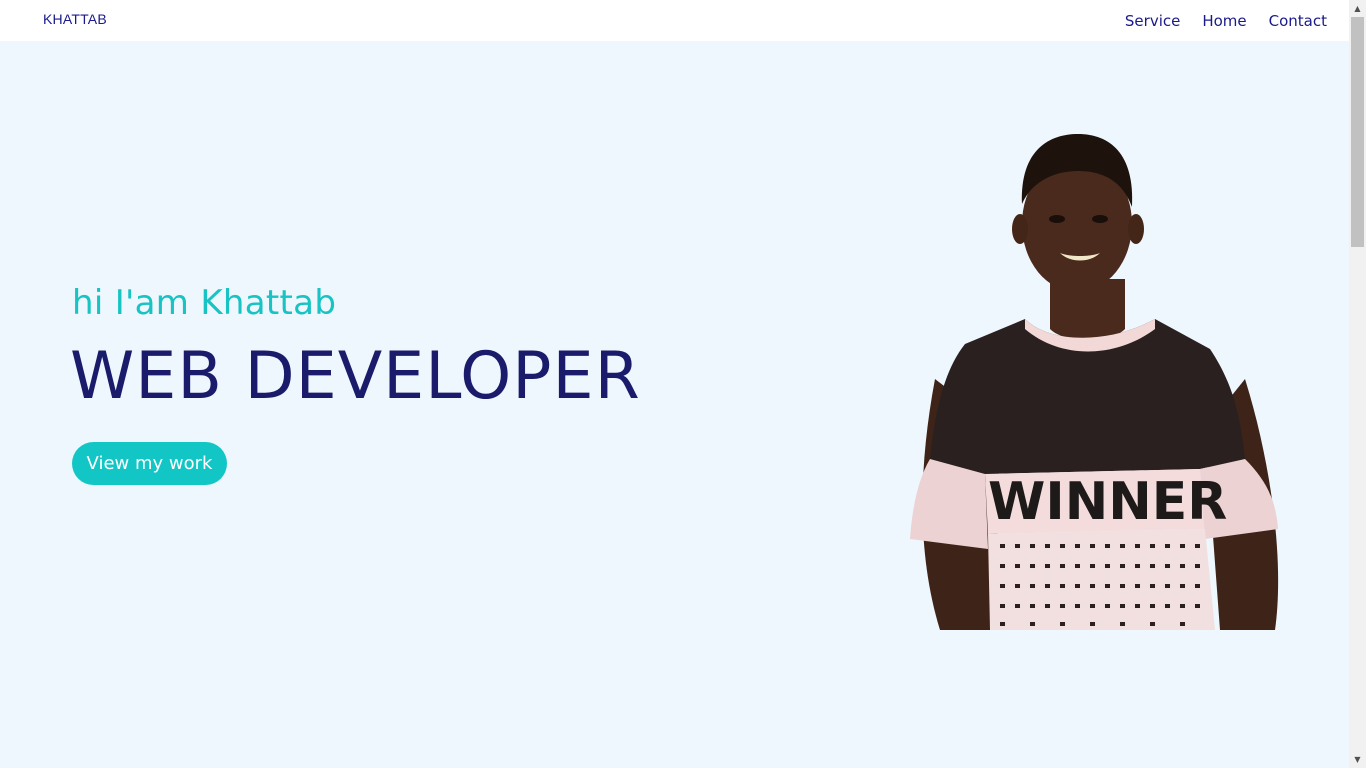 The height and width of the screenshot is (768, 1366). What do you see at coordinates (75, 19) in the screenshot?
I see `logo-link: KHATTAB` at bounding box center [75, 19].